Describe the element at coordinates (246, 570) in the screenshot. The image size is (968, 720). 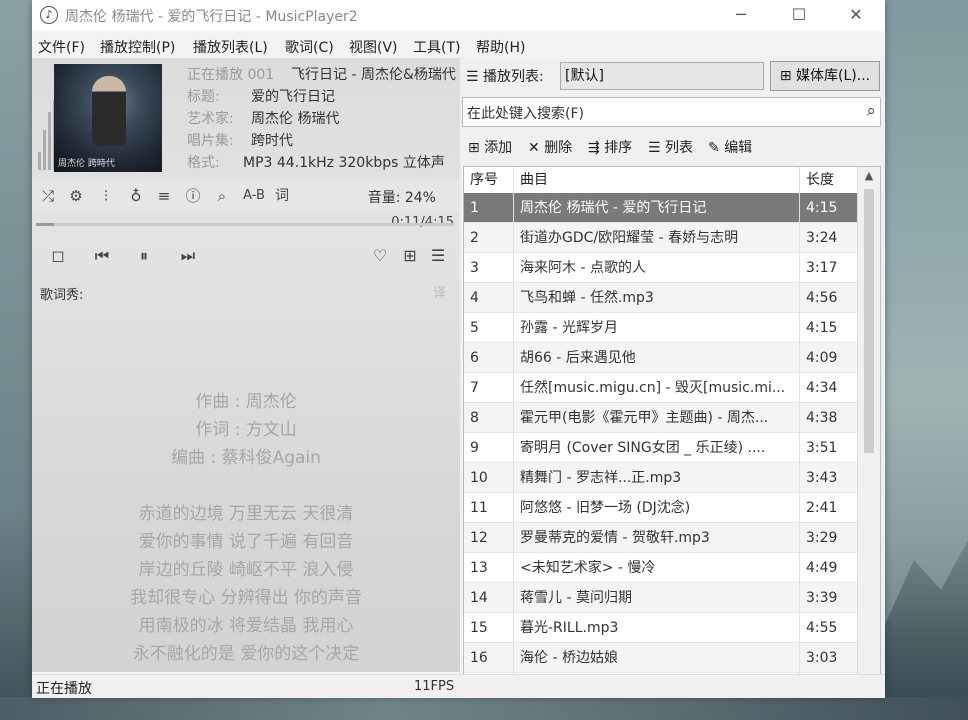
I see `lyric-line: 岸边的丘陵 崎岖不平 浪入侵` at that location.